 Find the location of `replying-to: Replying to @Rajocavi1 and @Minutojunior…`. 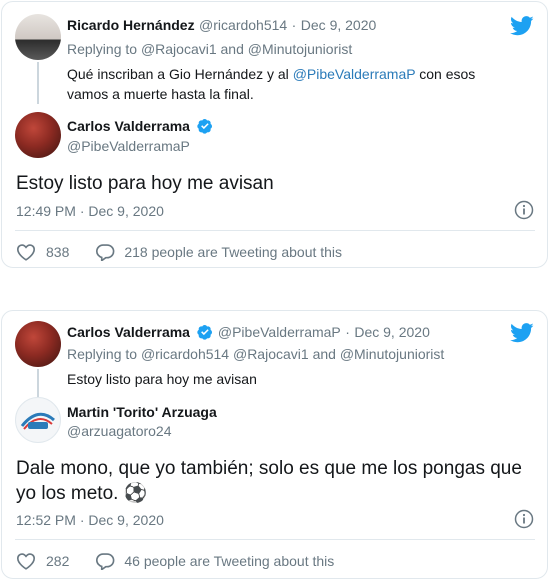

replying-to: Replying to @Rajocavi1 and @Minutojunior… is located at coordinates (209, 49).